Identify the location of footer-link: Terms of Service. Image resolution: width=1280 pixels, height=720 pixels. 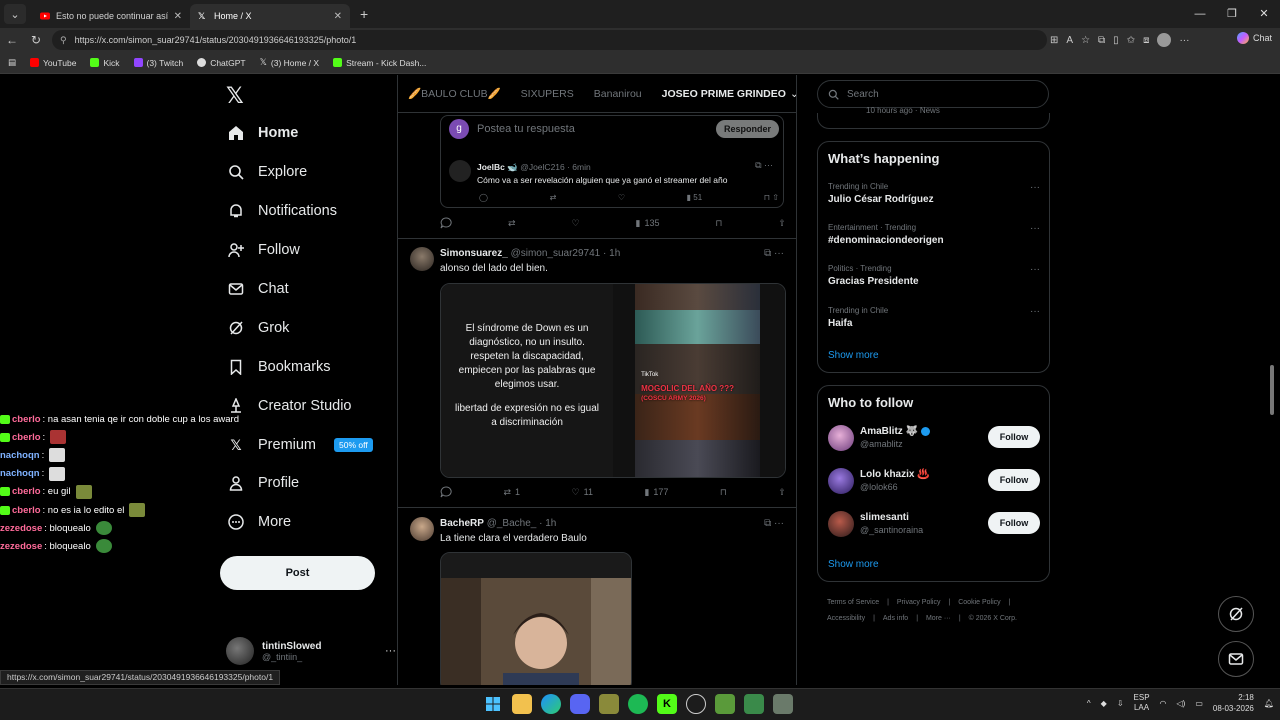
(853, 602).